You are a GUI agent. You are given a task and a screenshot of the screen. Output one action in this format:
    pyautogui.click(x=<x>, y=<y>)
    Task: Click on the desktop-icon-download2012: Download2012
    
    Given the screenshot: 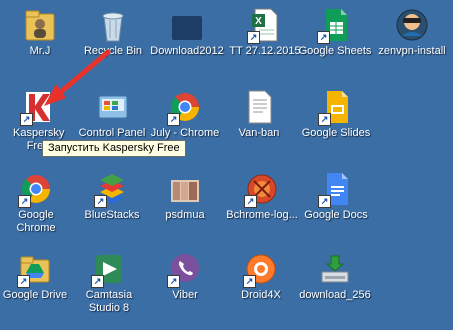 What is the action you would take?
    pyautogui.click(x=187, y=32)
    